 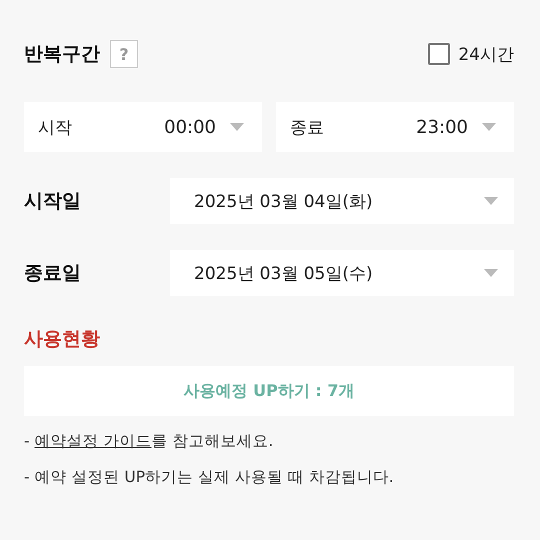 I want to click on dropdown-value: 23:00, so click(x=442, y=127).